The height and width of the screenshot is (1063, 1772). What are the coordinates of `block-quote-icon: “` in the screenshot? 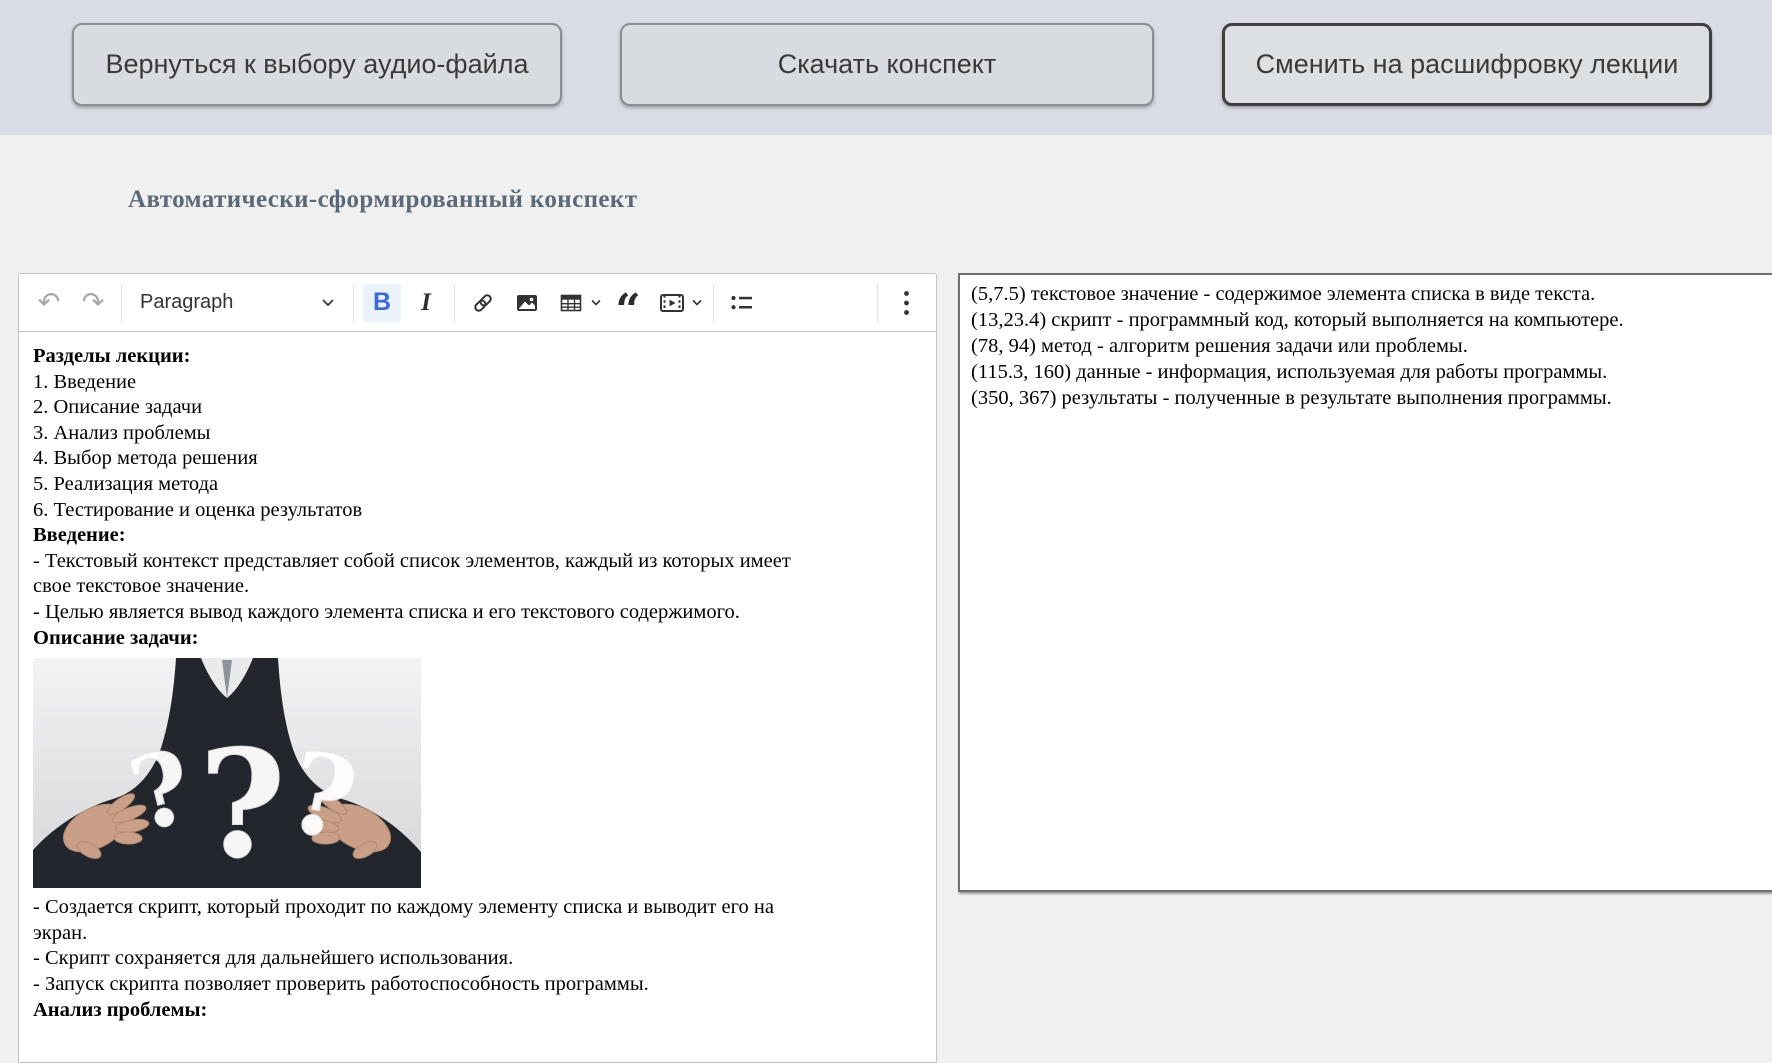 It's located at (628, 311).